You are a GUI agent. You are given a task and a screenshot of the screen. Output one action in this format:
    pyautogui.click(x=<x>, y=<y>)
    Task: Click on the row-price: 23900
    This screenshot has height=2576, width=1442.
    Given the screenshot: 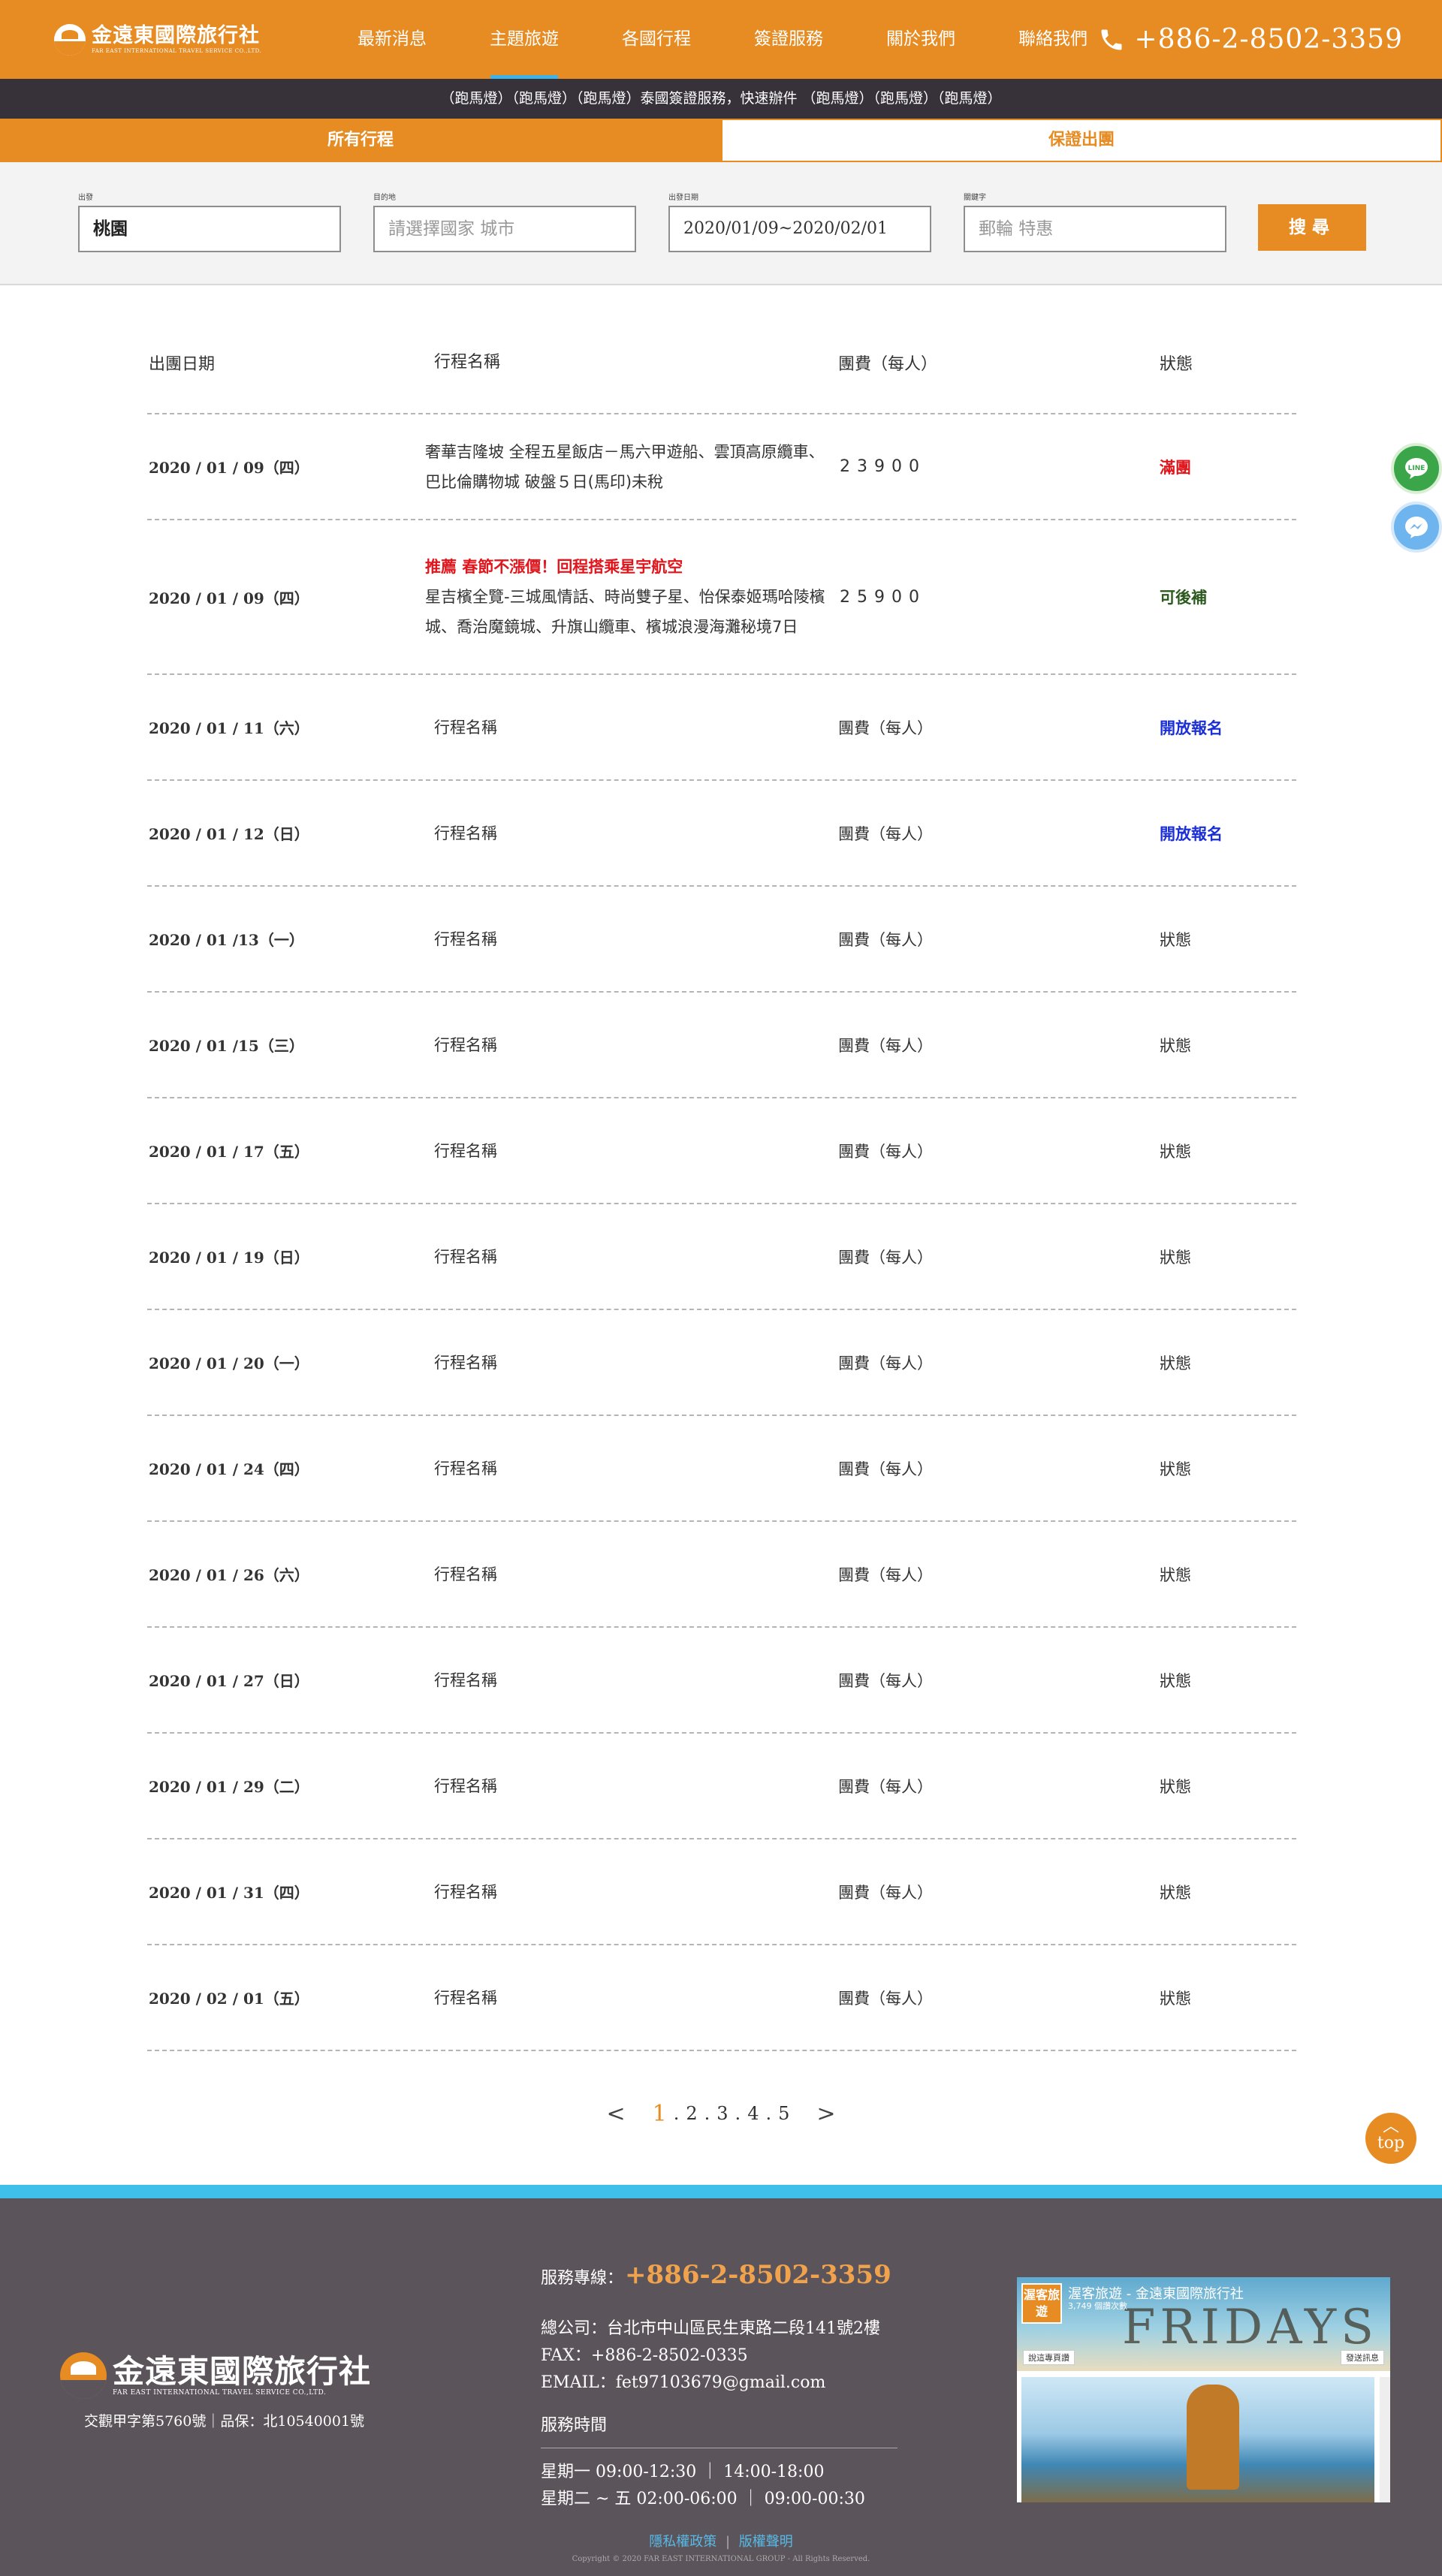 What is the action you would take?
    pyautogui.click(x=883, y=466)
    